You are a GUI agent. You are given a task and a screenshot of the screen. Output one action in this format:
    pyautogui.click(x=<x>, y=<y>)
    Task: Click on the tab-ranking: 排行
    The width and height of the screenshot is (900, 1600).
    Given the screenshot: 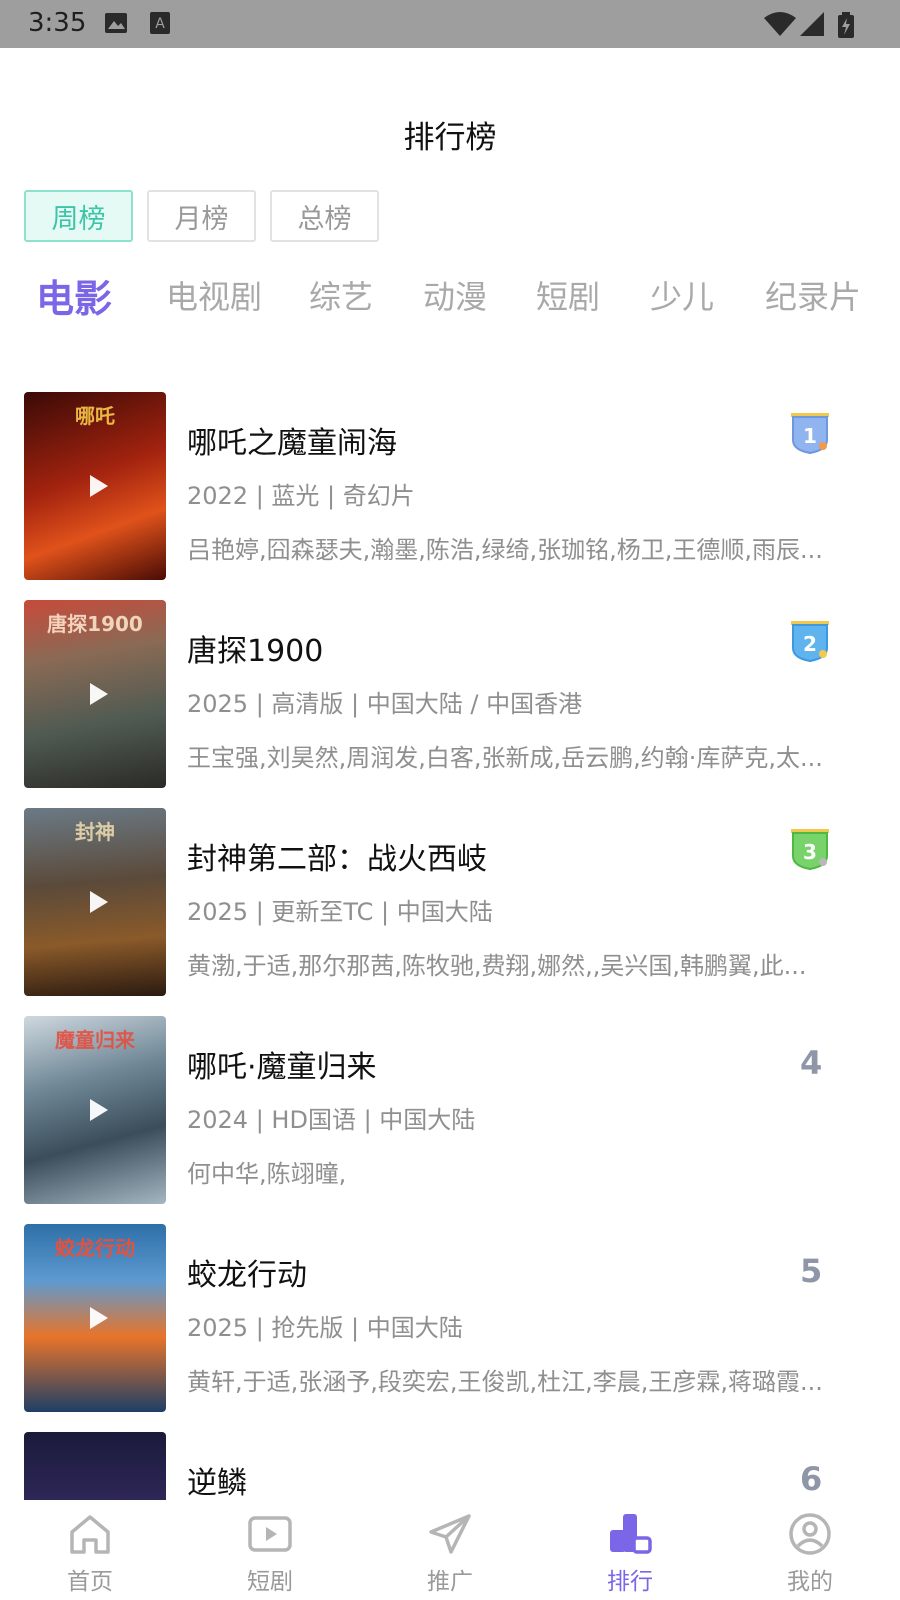 What is the action you would take?
    pyautogui.click(x=630, y=1550)
    